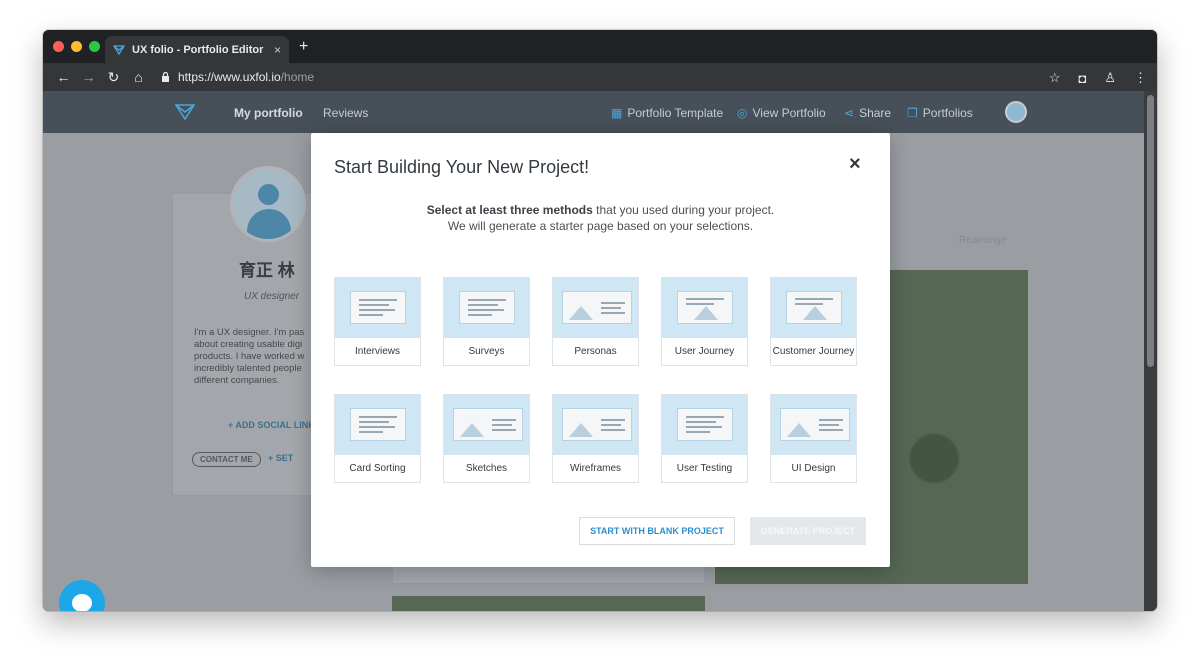 The width and height of the screenshot is (1200, 668). What do you see at coordinates (808, 531) in the screenshot?
I see `generate-project-button: GENERATE PROJECT` at bounding box center [808, 531].